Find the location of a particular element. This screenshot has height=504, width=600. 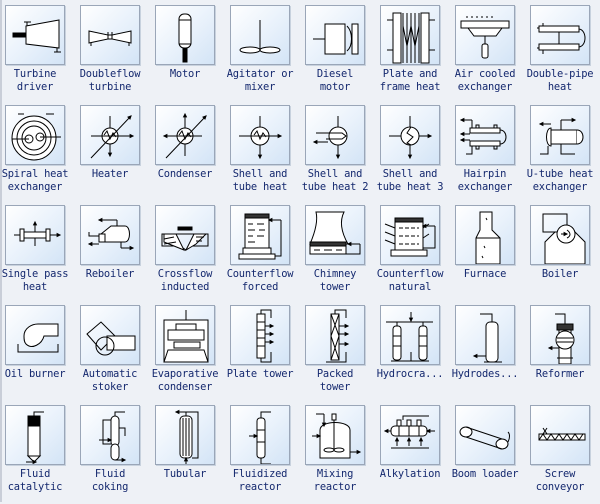

shape-spiral-heat-exchanger: Spiral heat exchanger is located at coordinates (40, 154).